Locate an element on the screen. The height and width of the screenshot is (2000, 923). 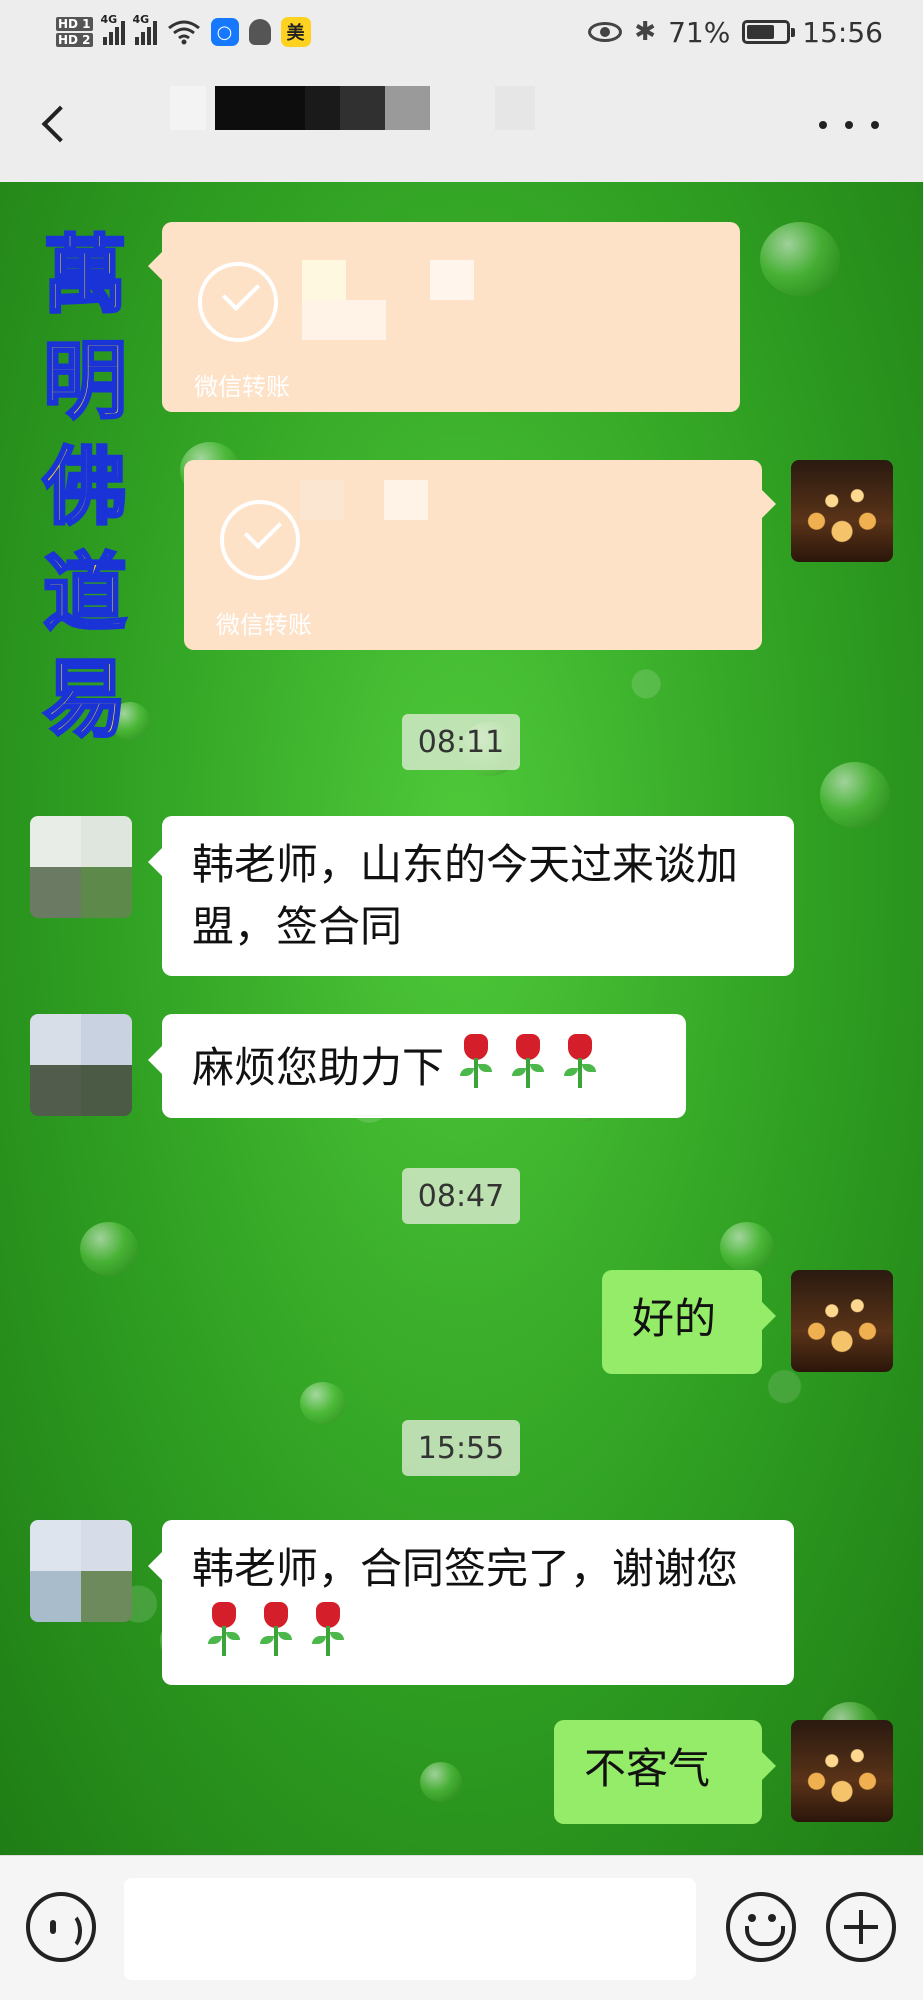
timestamp: 15:55 is located at coordinates (461, 1448).